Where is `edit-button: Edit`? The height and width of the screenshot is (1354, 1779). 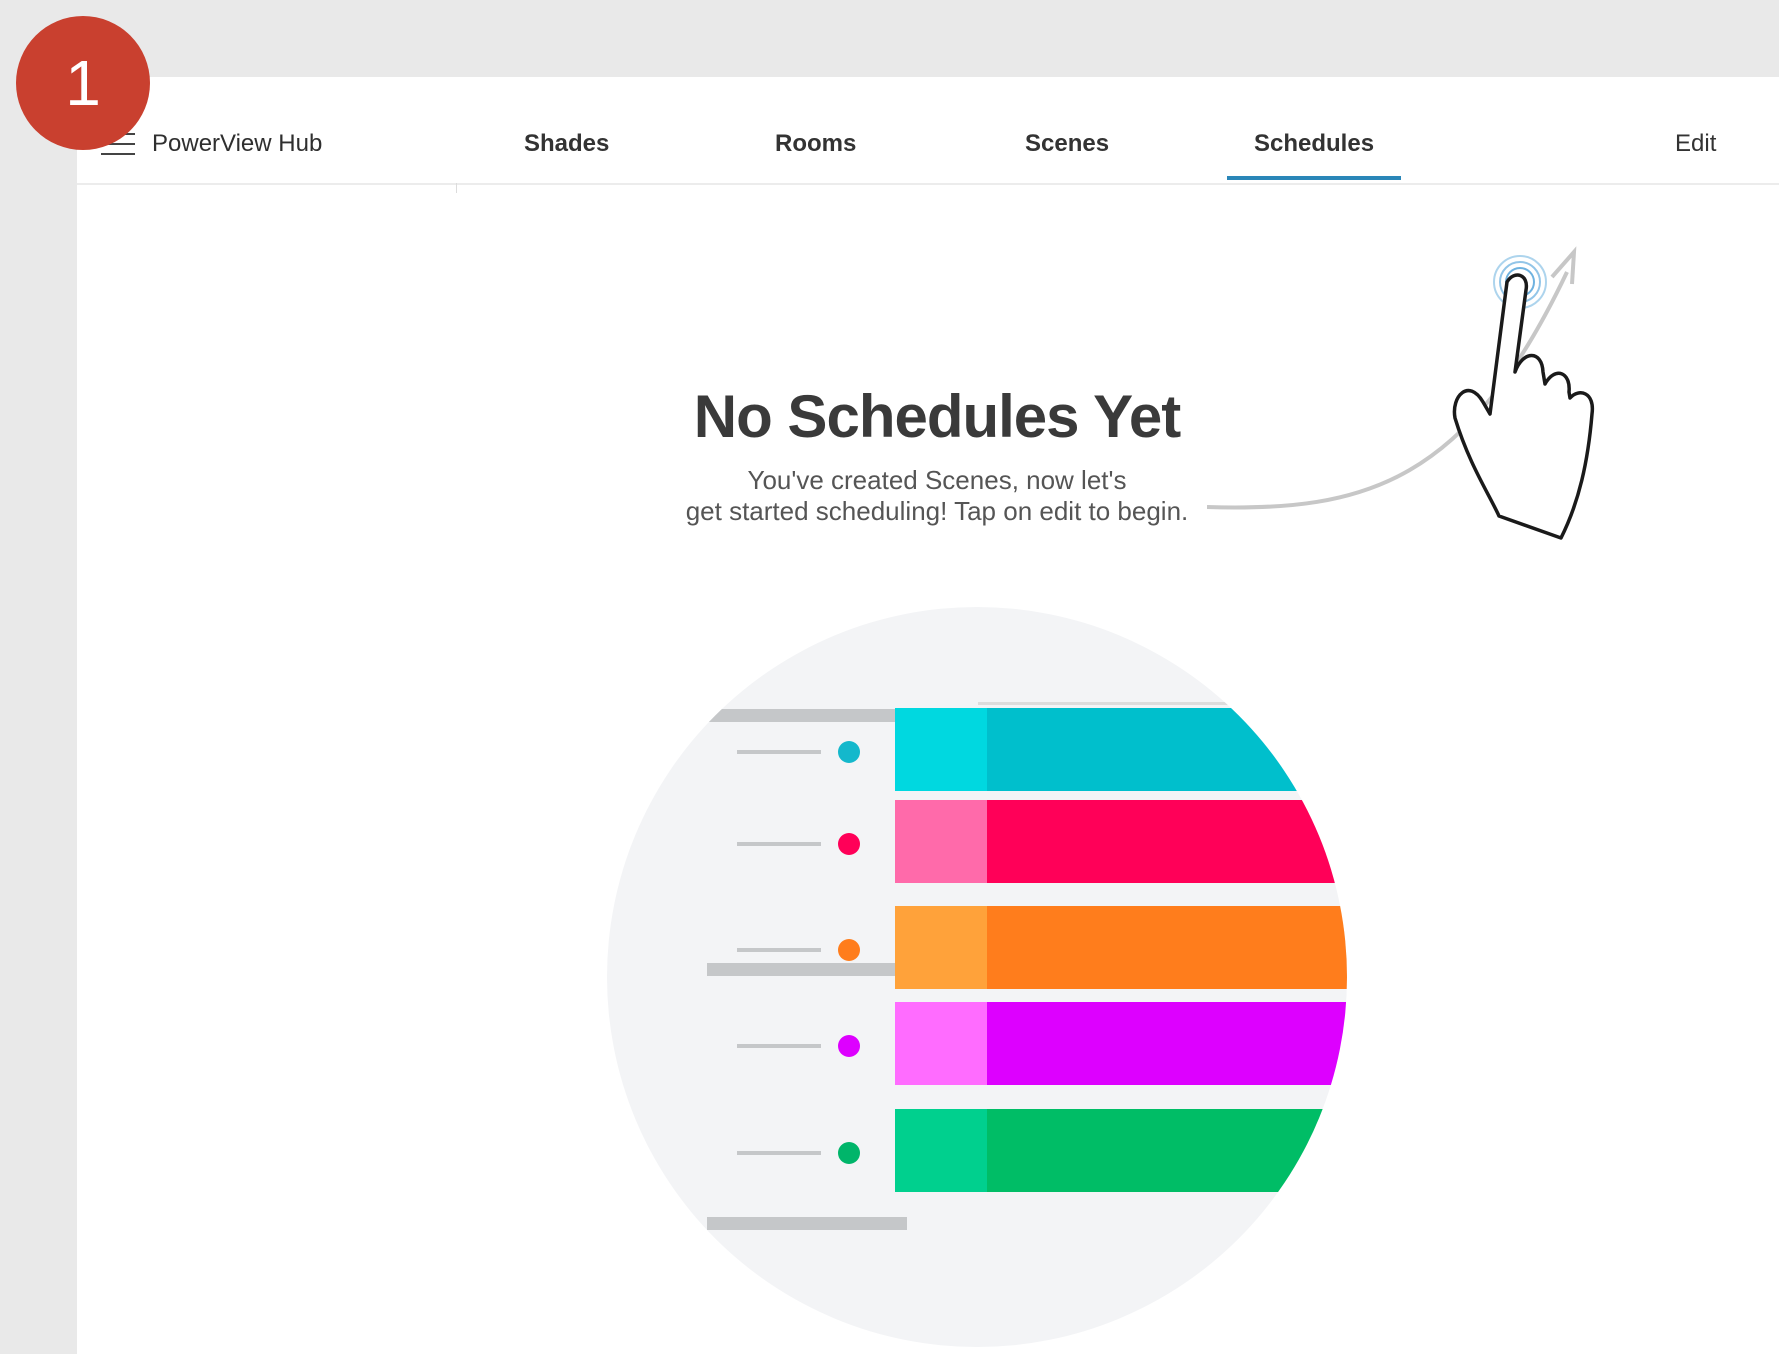
edit-button: Edit is located at coordinates (1695, 144).